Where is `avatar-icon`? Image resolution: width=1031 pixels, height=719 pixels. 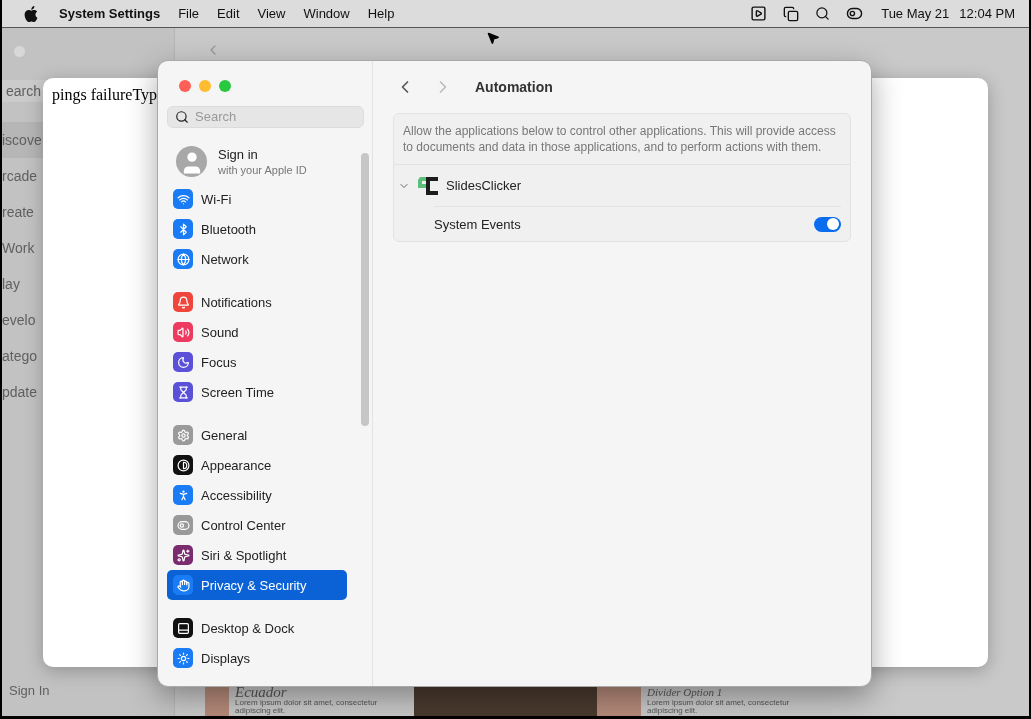 avatar-icon is located at coordinates (191, 162).